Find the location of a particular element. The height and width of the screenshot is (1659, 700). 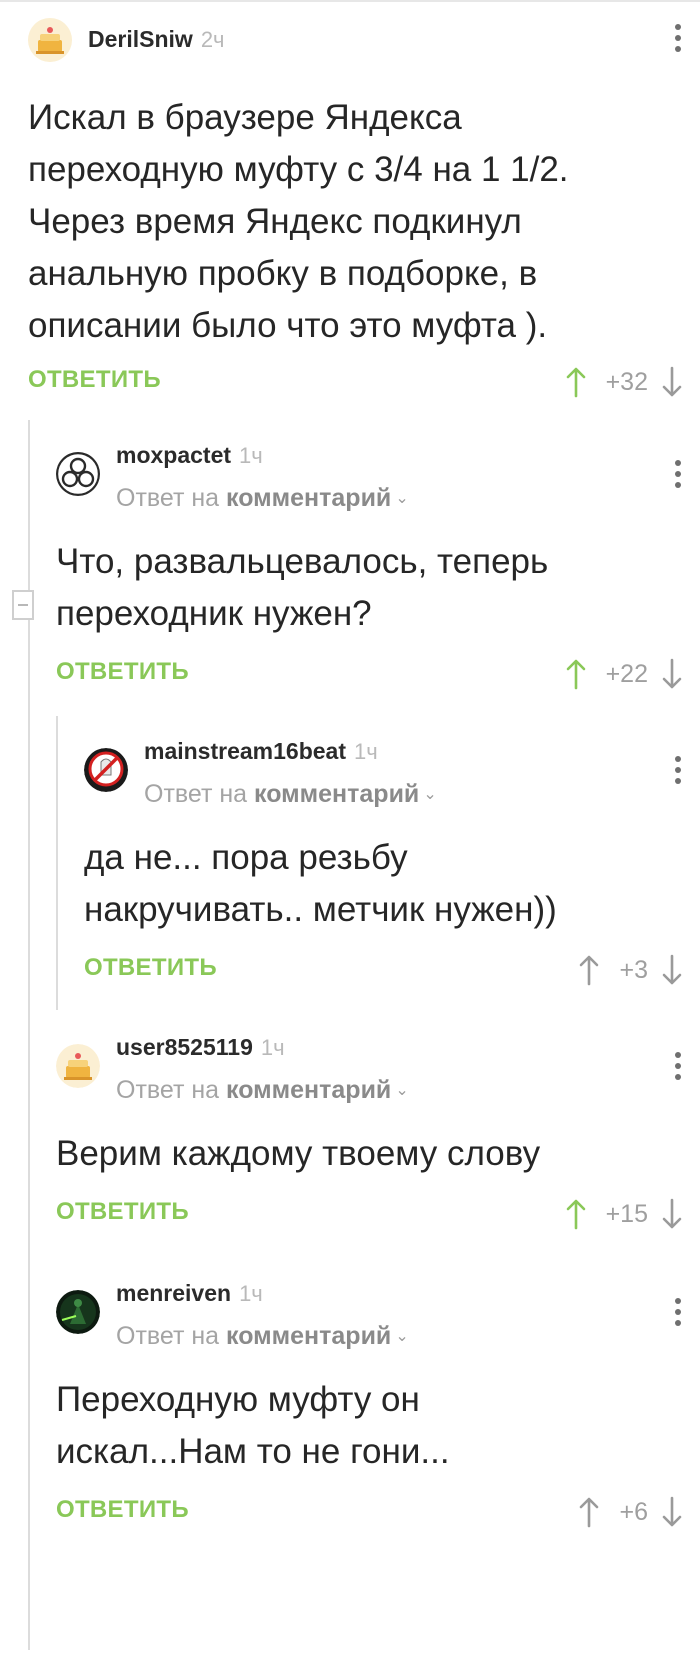

vote-controls: +32 is located at coordinates (624, 382).